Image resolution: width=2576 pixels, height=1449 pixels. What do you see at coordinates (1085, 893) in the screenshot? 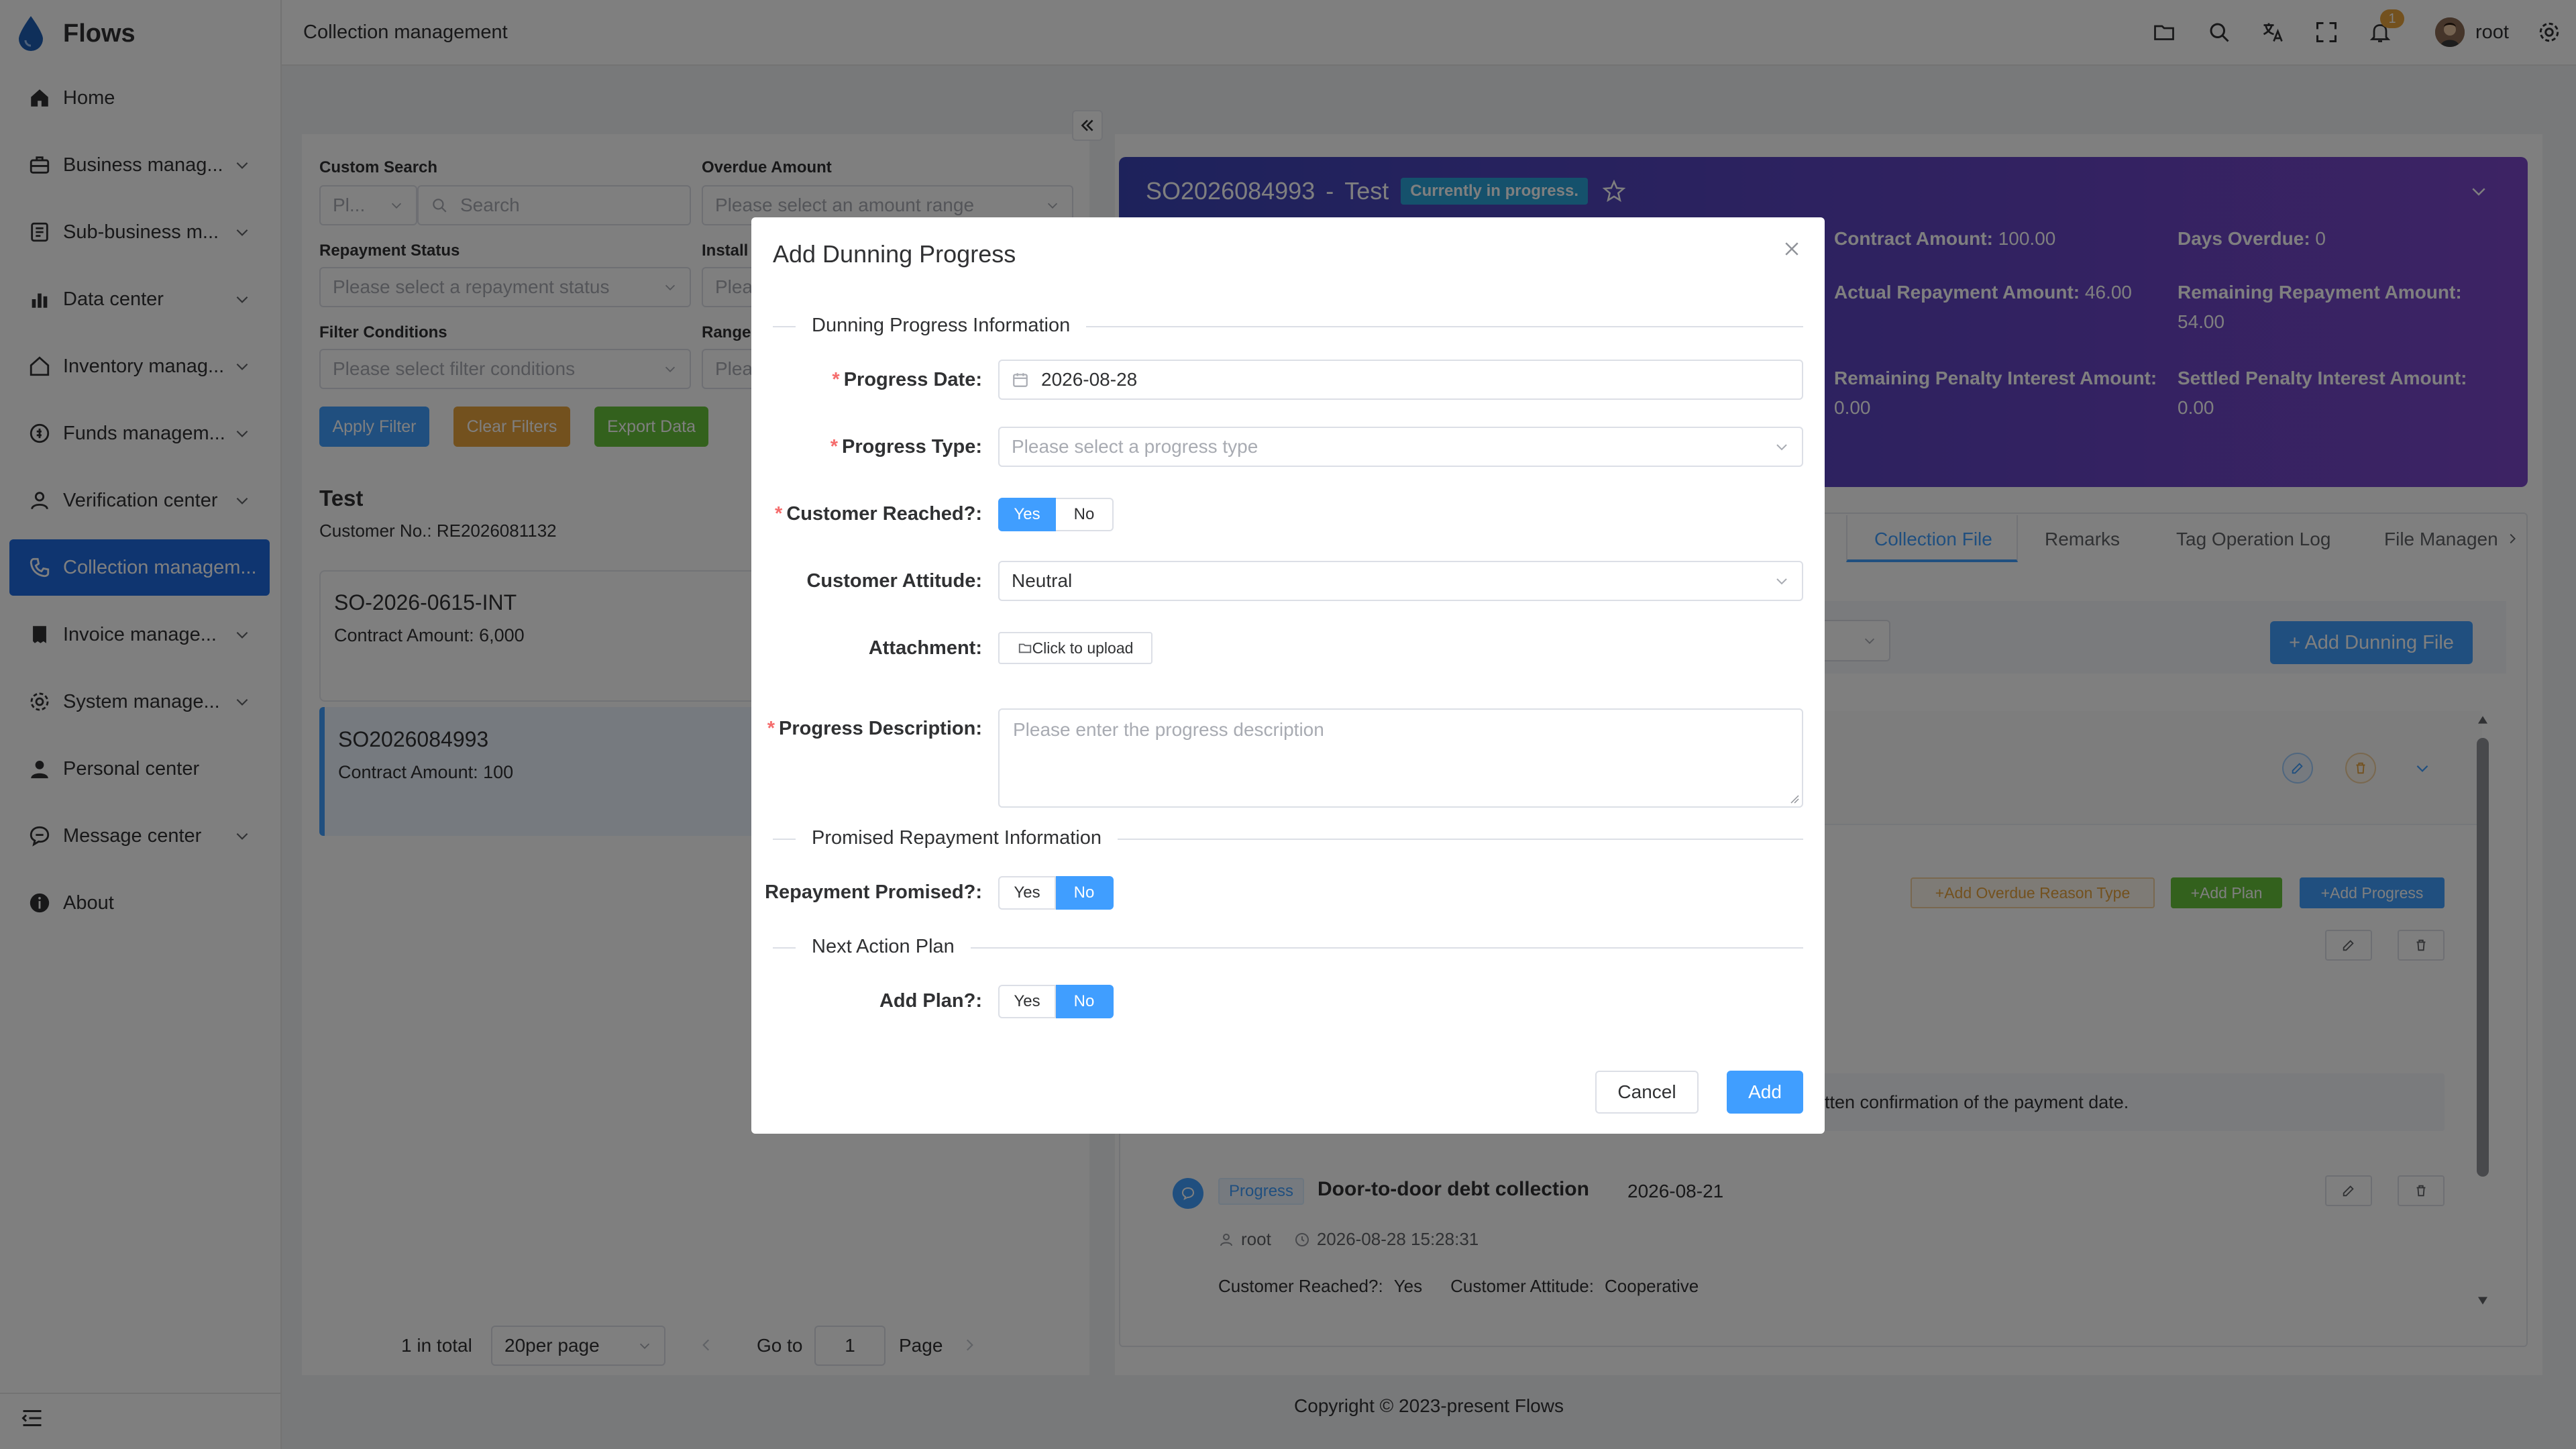
I see `repayment-promised-no: No` at bounding box center [1085, 893].